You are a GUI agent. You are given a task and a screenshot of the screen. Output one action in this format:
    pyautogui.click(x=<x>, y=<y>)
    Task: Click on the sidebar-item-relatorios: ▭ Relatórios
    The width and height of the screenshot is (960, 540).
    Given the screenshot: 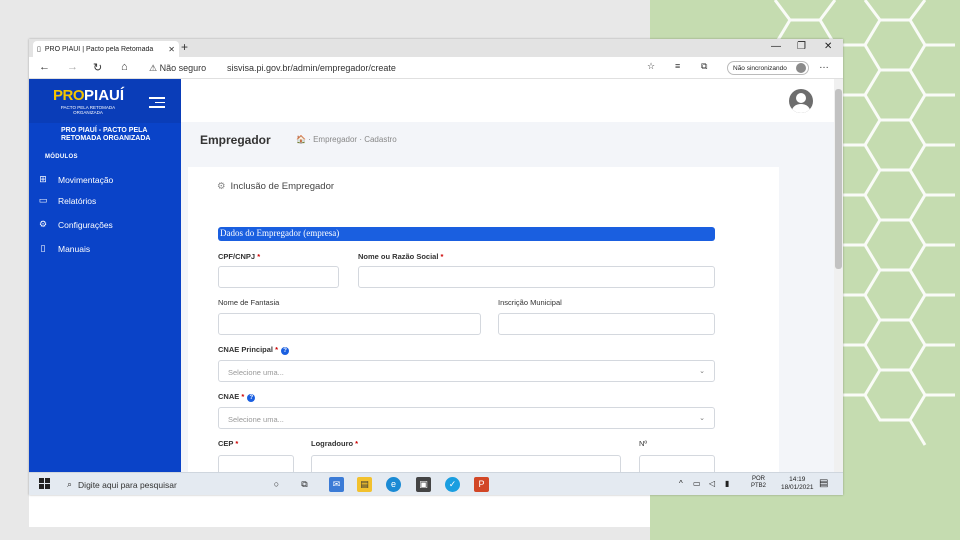 What is the action you would take?
    pyautogui.click(x=66, y=200)
    